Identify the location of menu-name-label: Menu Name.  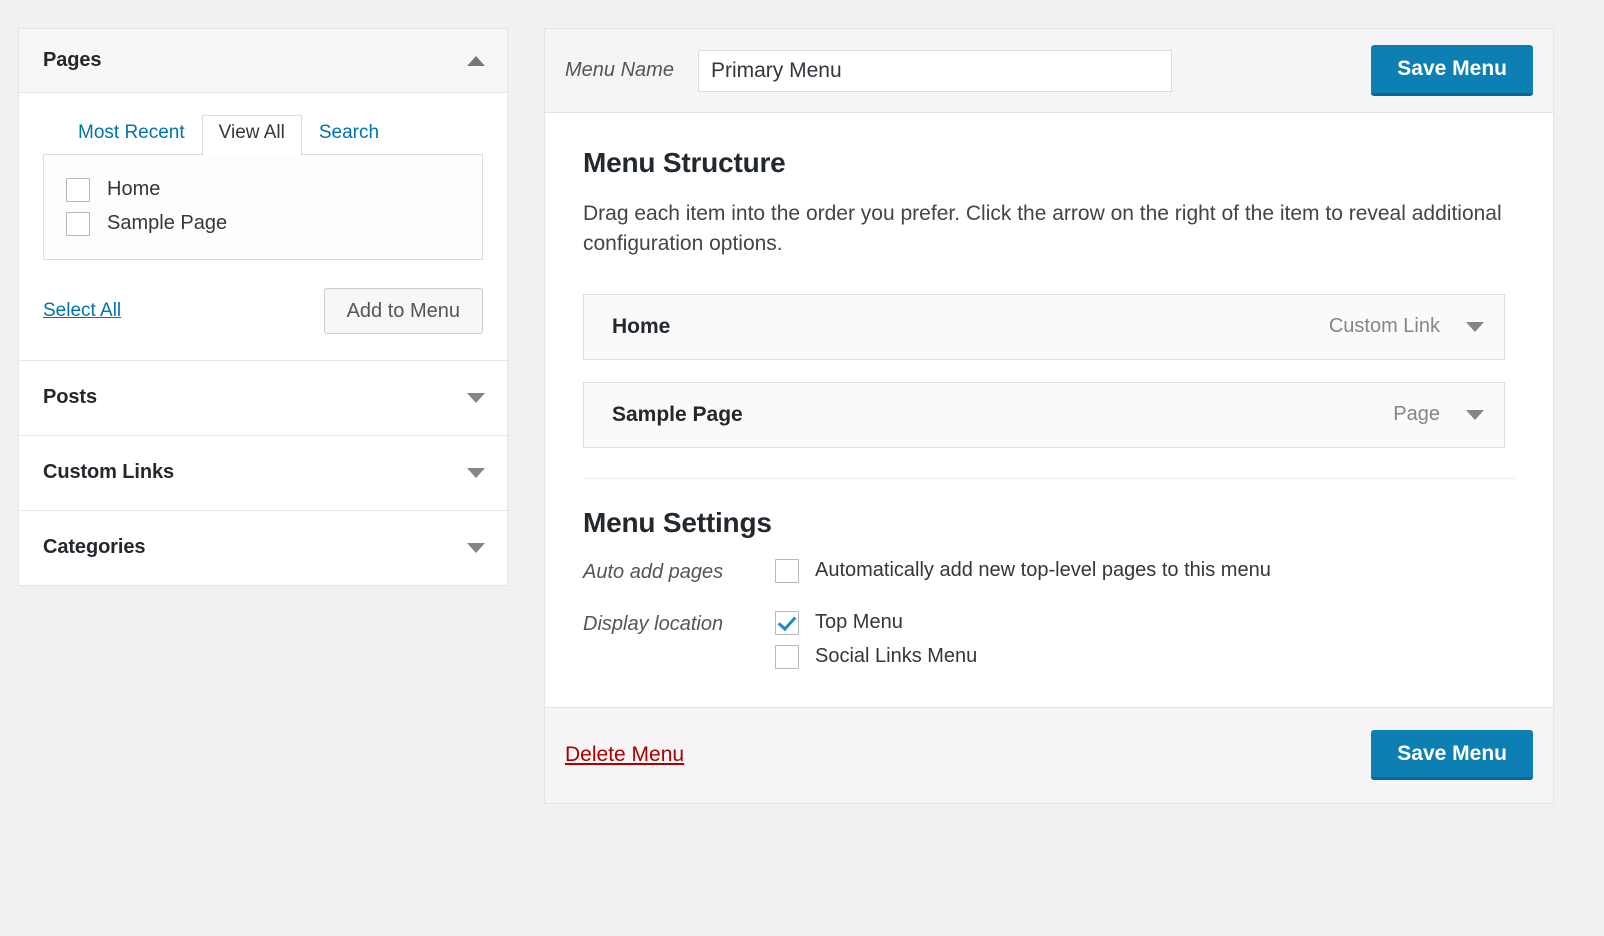
(619, 70).